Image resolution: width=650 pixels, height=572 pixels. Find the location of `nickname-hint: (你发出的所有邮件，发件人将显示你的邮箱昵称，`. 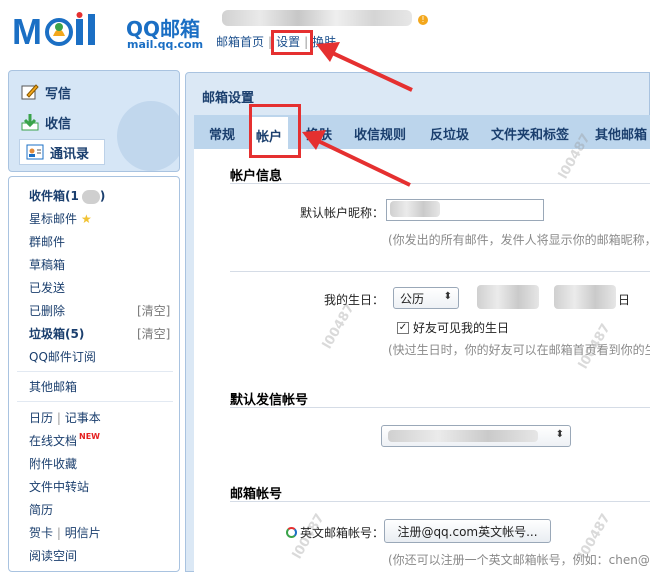

nickname-hint: (你发出的所有邮件，发件人将显示你的邮箱昵称， is located at coordinates (519, 240).